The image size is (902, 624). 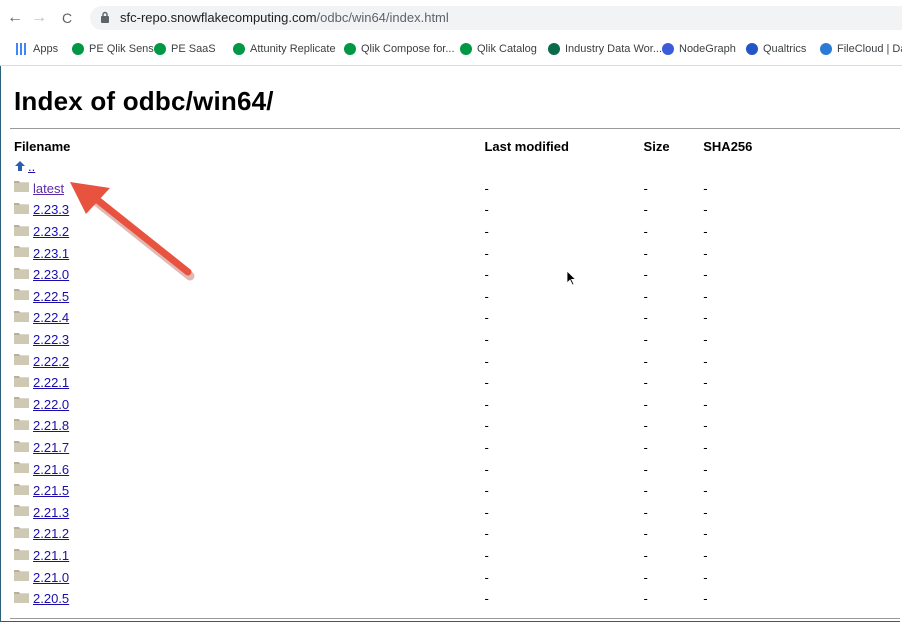 I want to click on directory-link: 2.22.1, so click(x=51, y=382).